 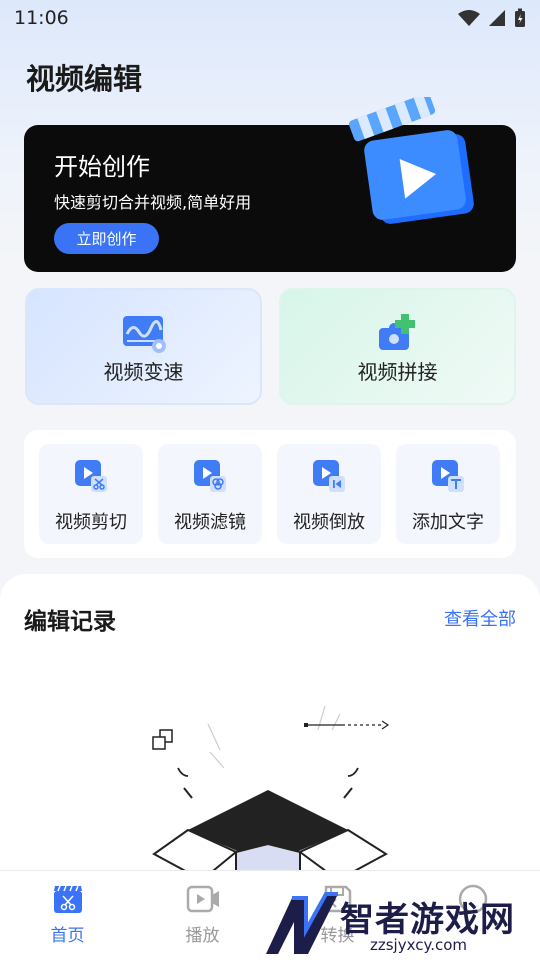 What do you see at coordinates (329, 522) in the screenshot?
I see `tool-video-reverse-label: 视频倒放` at bounding box center [329, 522].